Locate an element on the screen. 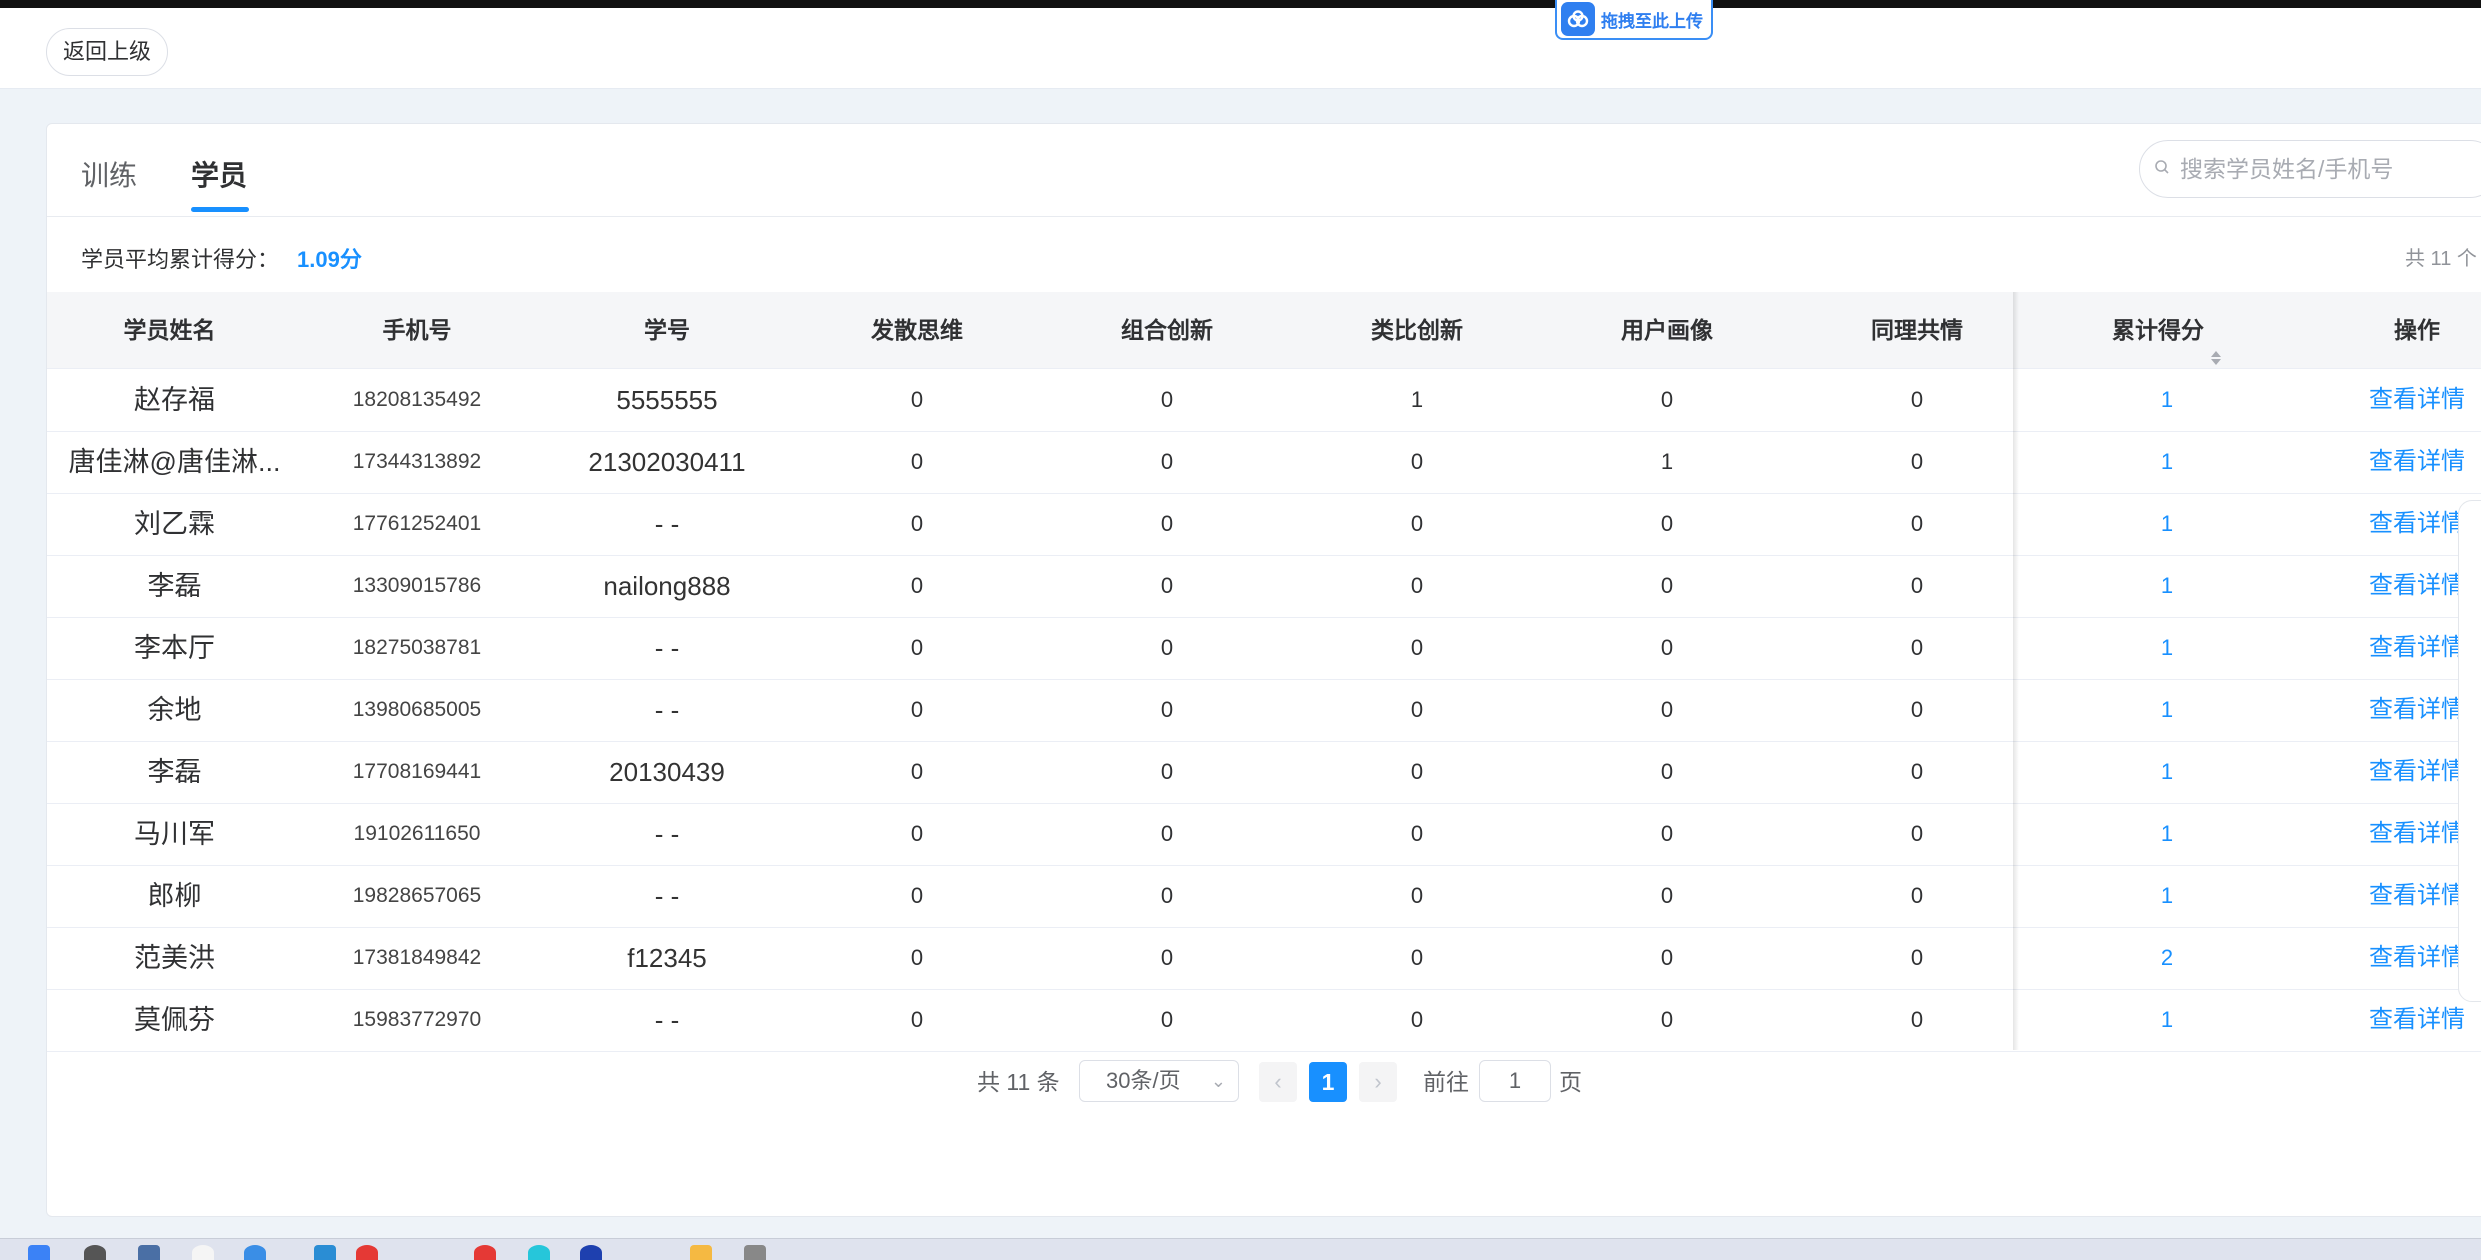 The width and height of the screenshot is (2481, 1260). cell-phone: 17344313892 is located at coordinates (417, 461).